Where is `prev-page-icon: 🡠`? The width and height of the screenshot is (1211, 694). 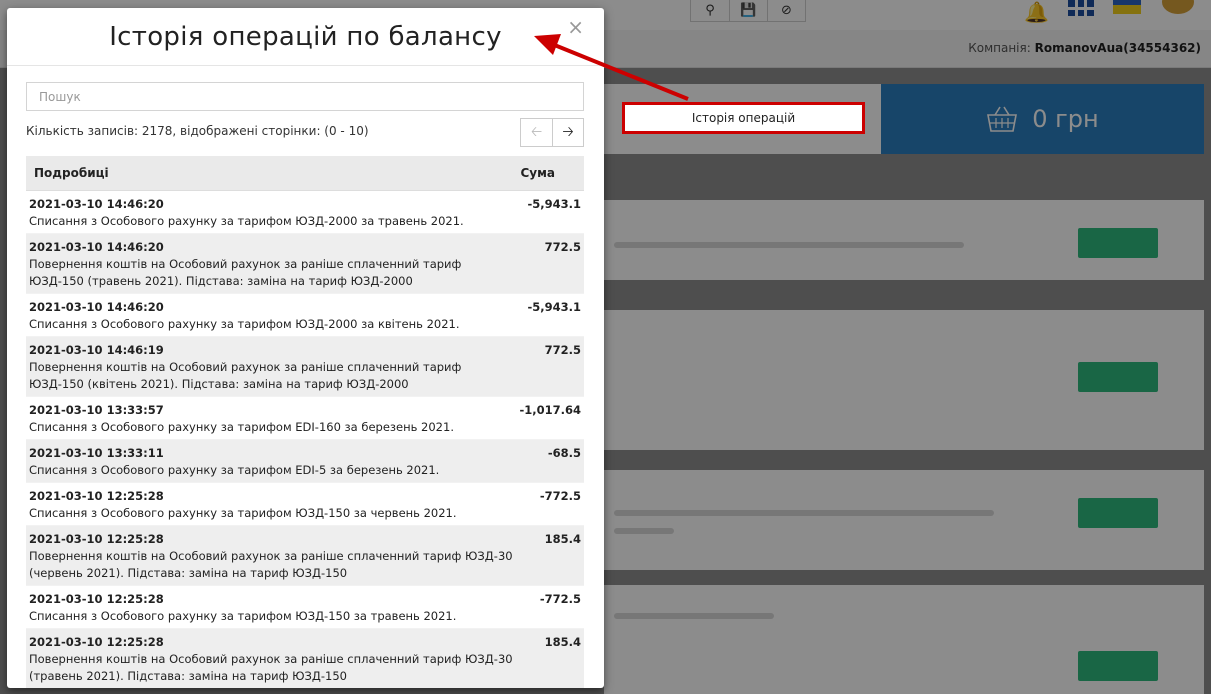 prev-page-icon: 🡠 is located at coordinates (536, 132).